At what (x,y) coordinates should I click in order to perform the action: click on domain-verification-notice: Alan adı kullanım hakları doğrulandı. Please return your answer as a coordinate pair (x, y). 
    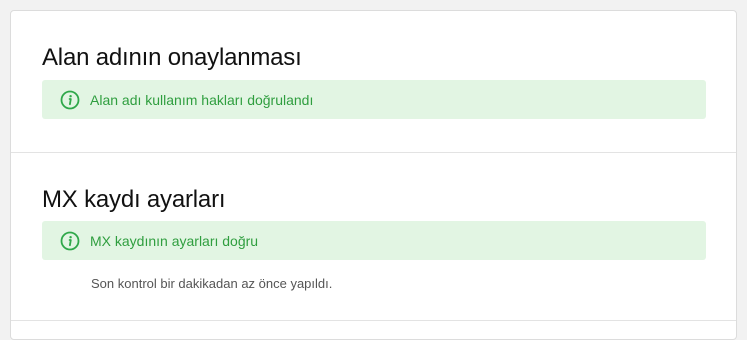
    Looking at the image, I should click on (374, 99).